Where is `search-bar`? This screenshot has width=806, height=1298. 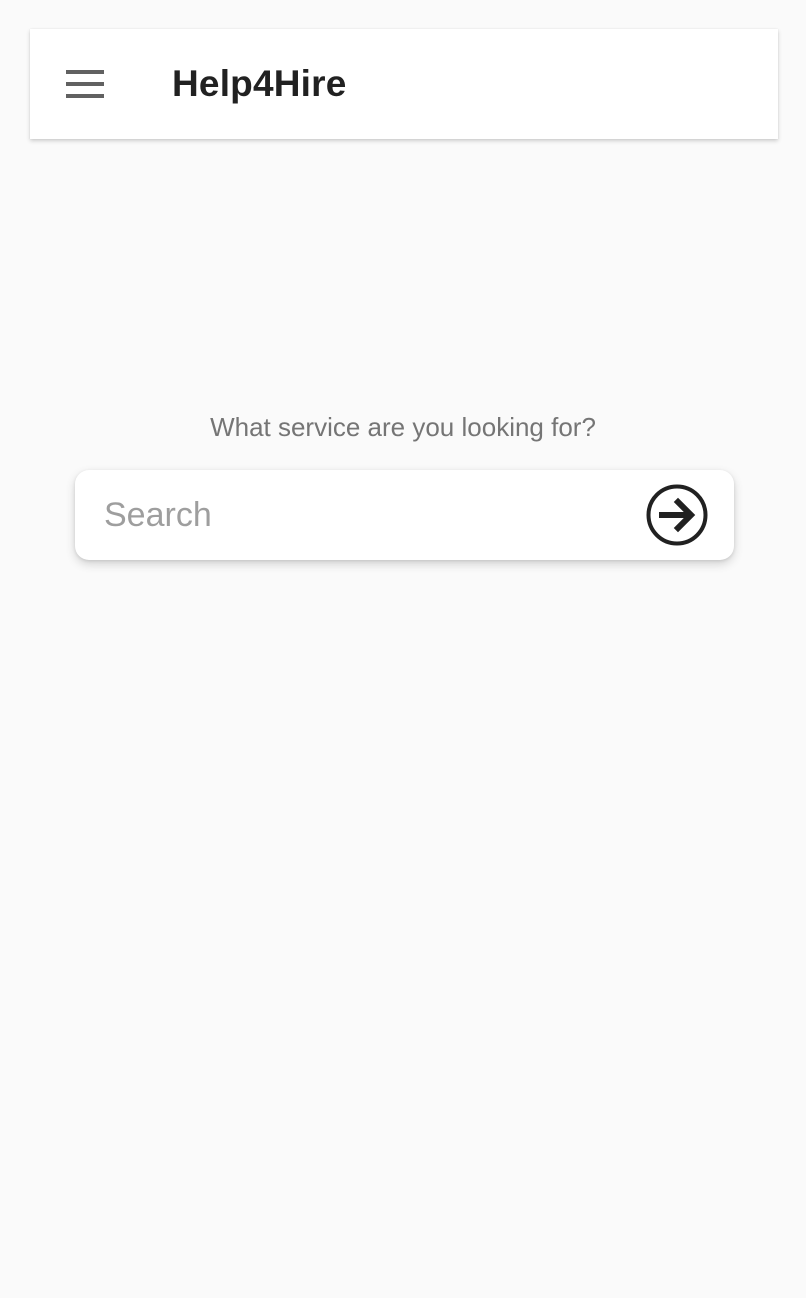
search-bar is located at coordinates (404, 515).